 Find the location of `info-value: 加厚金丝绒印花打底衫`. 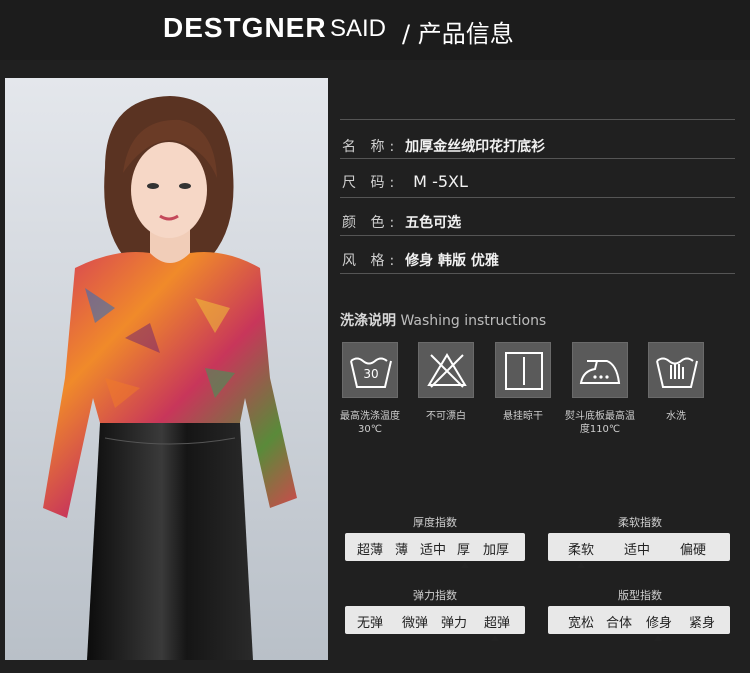

info-value: 加厚金丝绒印花打底衫 is located at coordinates (475, 147).